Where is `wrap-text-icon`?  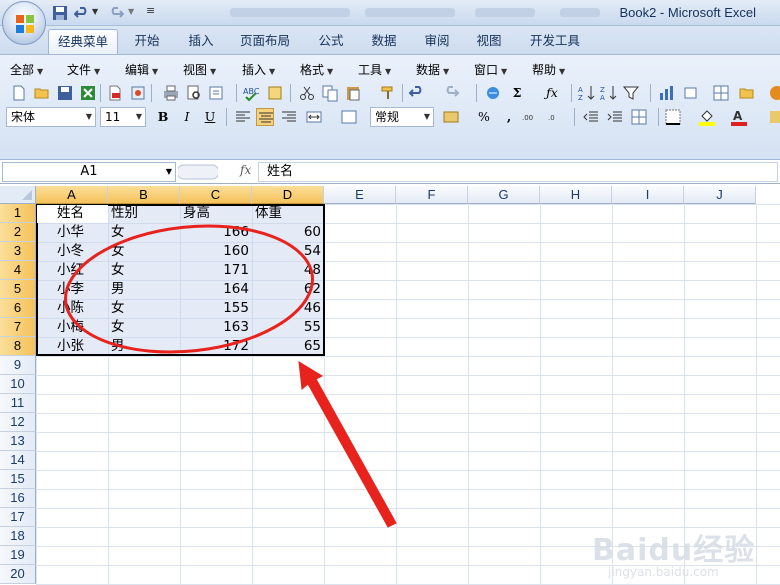
wrap-text-icon is located at coordinates (349, 117).